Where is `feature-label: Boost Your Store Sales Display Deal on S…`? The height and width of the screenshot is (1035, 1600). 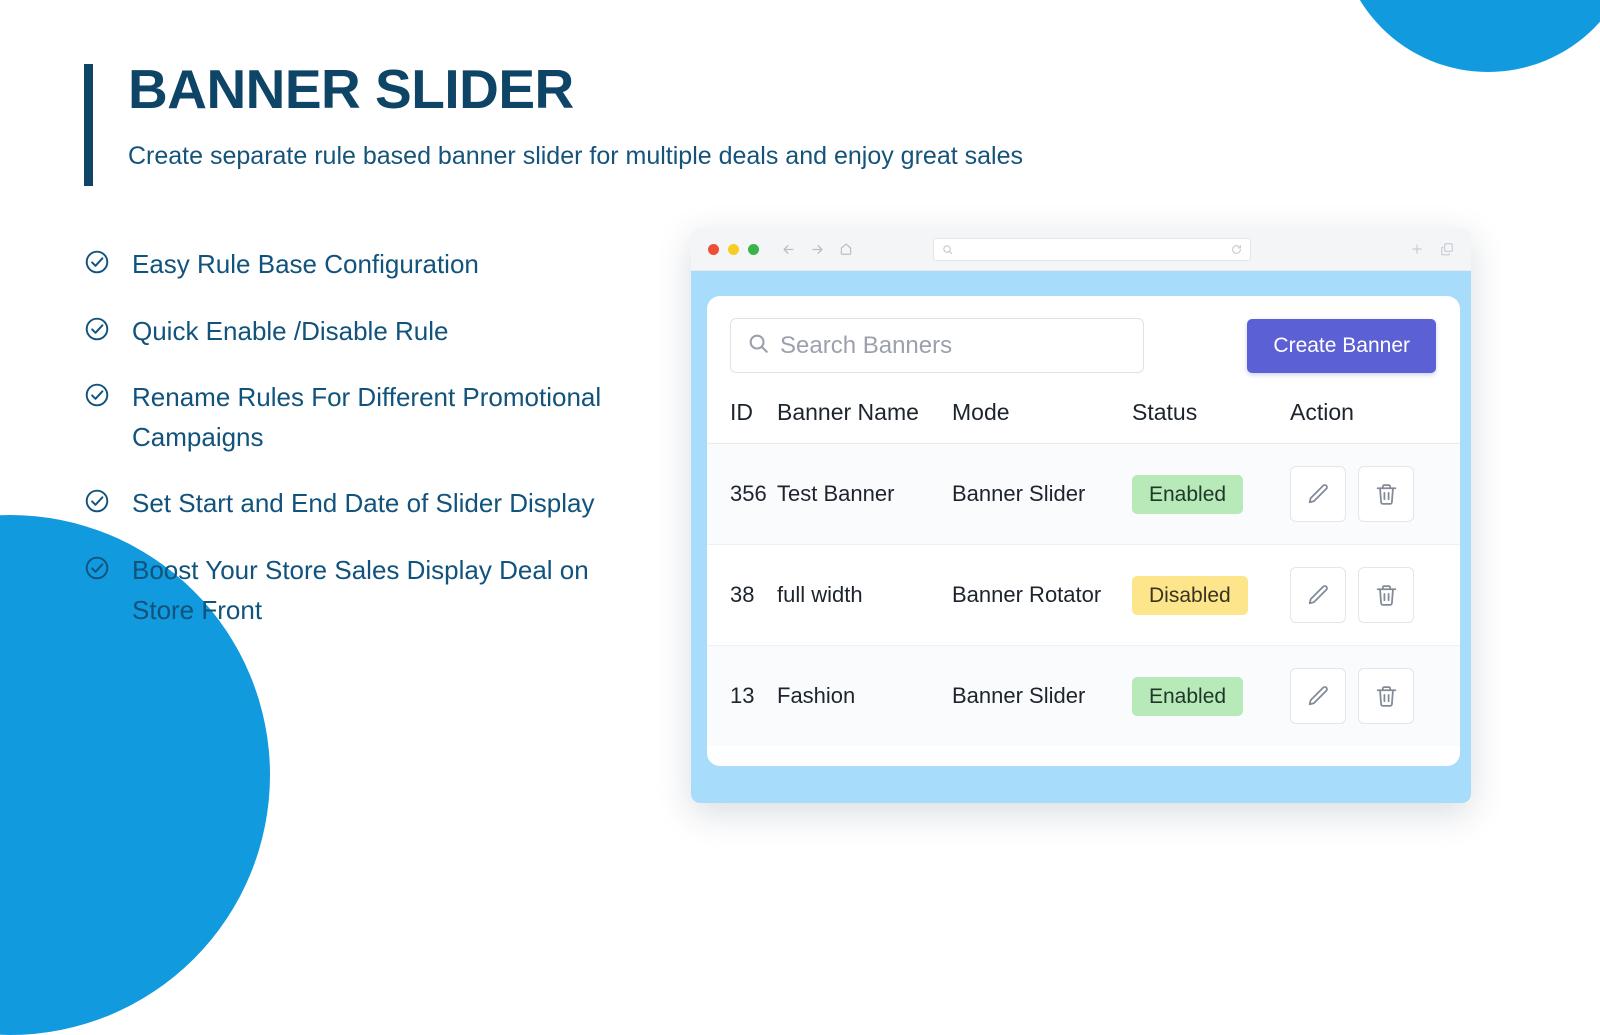 feature-label: Boost Your Store Sales Display Deal on S… is located at coordinates (360, 590).